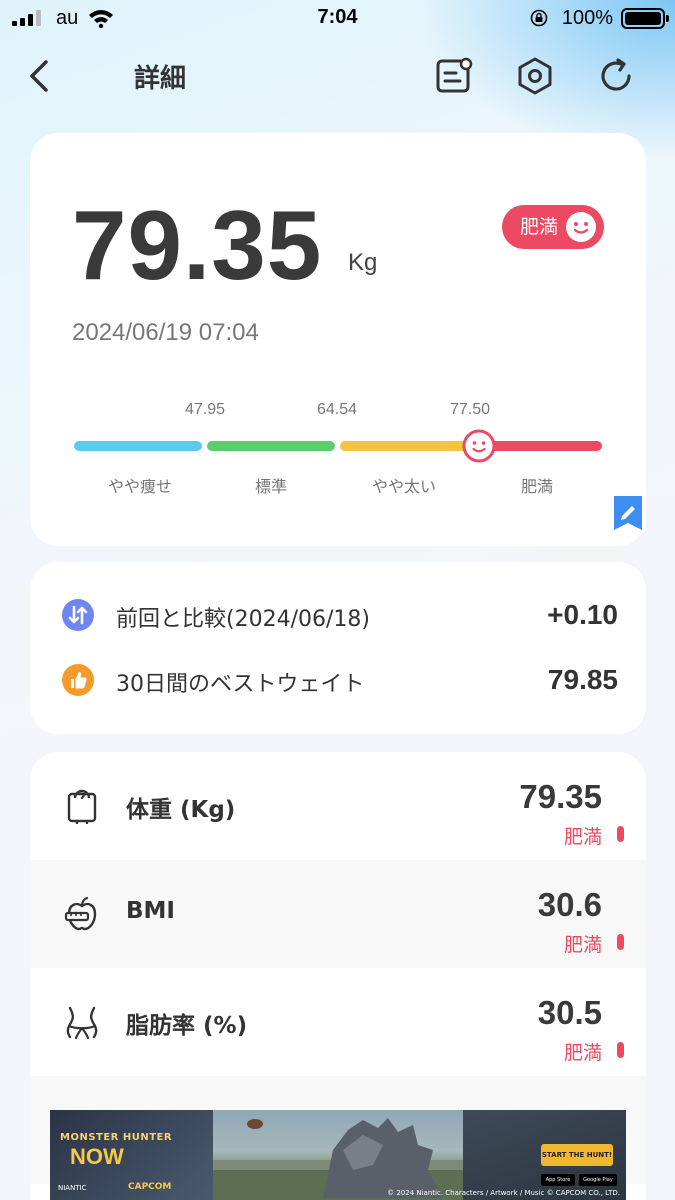 This screenshot has height=1200, width=675. Describe the element at coordinates (78, 615) in the screenshot. I see `compare-arrows-icon` at that location.